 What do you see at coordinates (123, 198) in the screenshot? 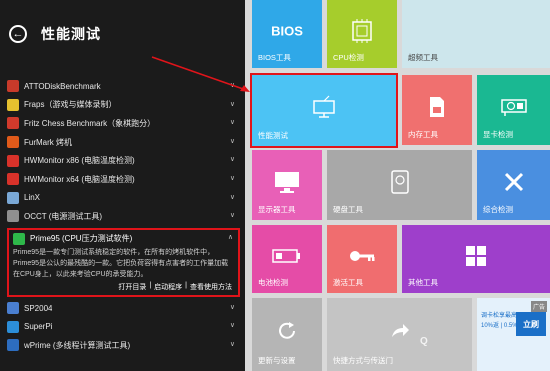
I see `list-item: LinX ∨` at bounding box center [123, 198].